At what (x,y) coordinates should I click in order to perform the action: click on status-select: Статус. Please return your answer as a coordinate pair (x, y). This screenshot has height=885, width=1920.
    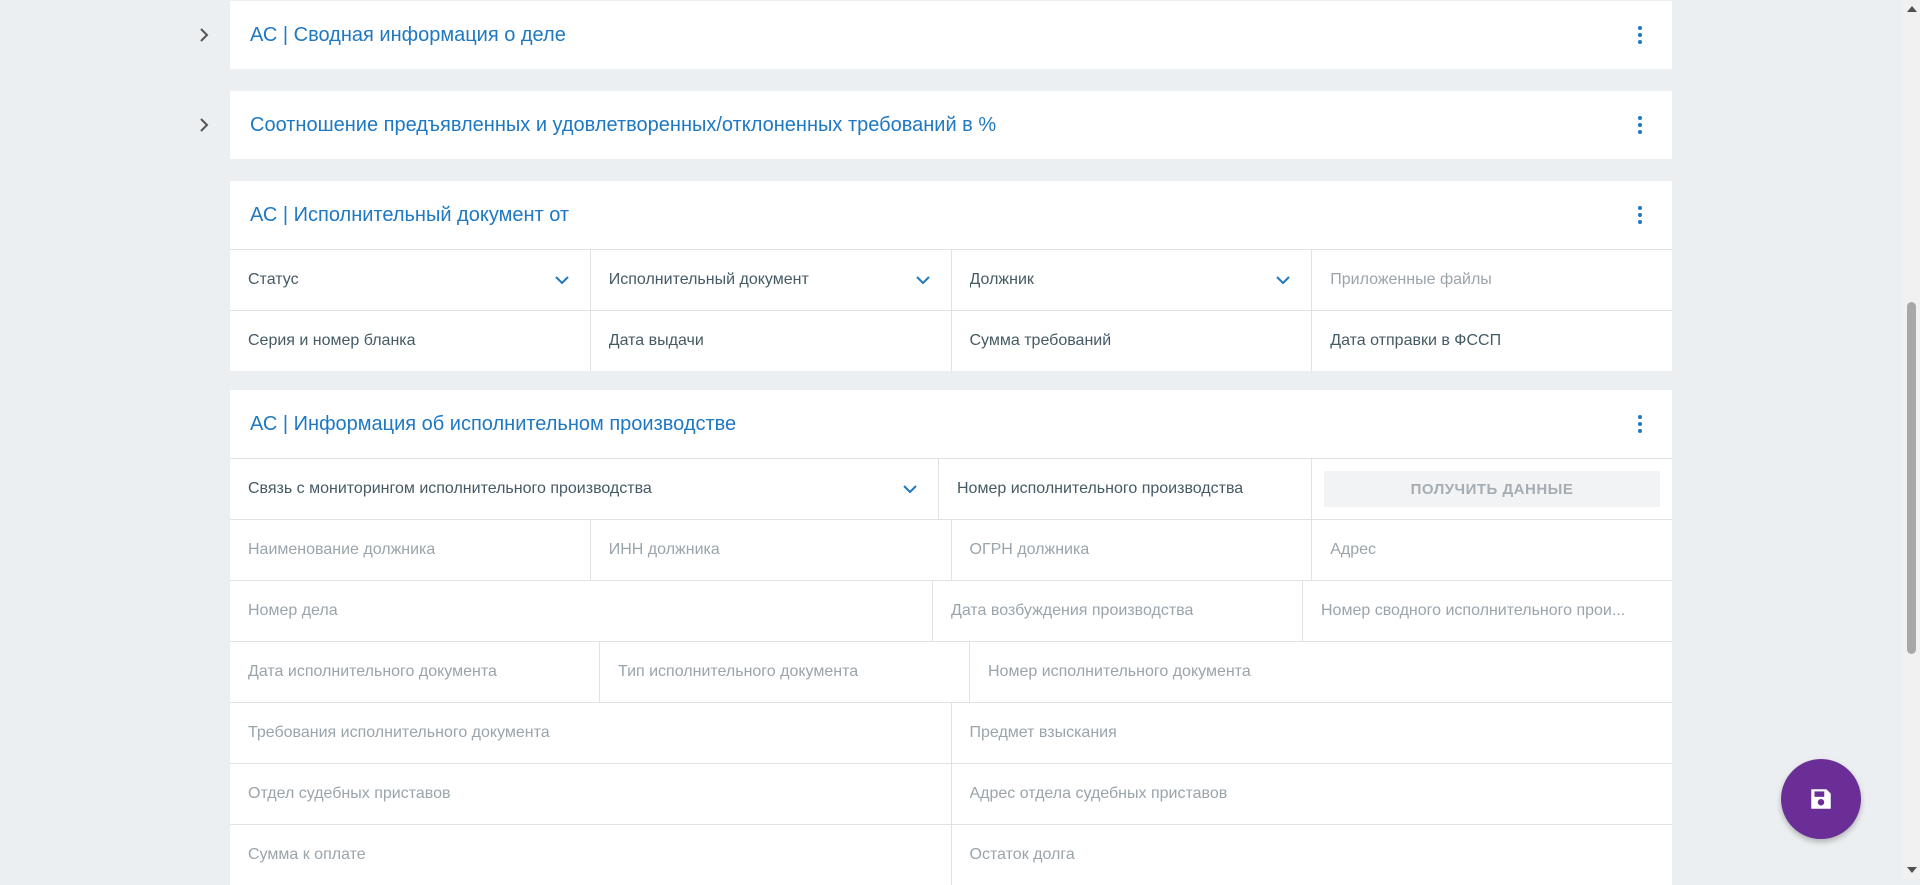
    Looking at the image, I should click on (410, 280).